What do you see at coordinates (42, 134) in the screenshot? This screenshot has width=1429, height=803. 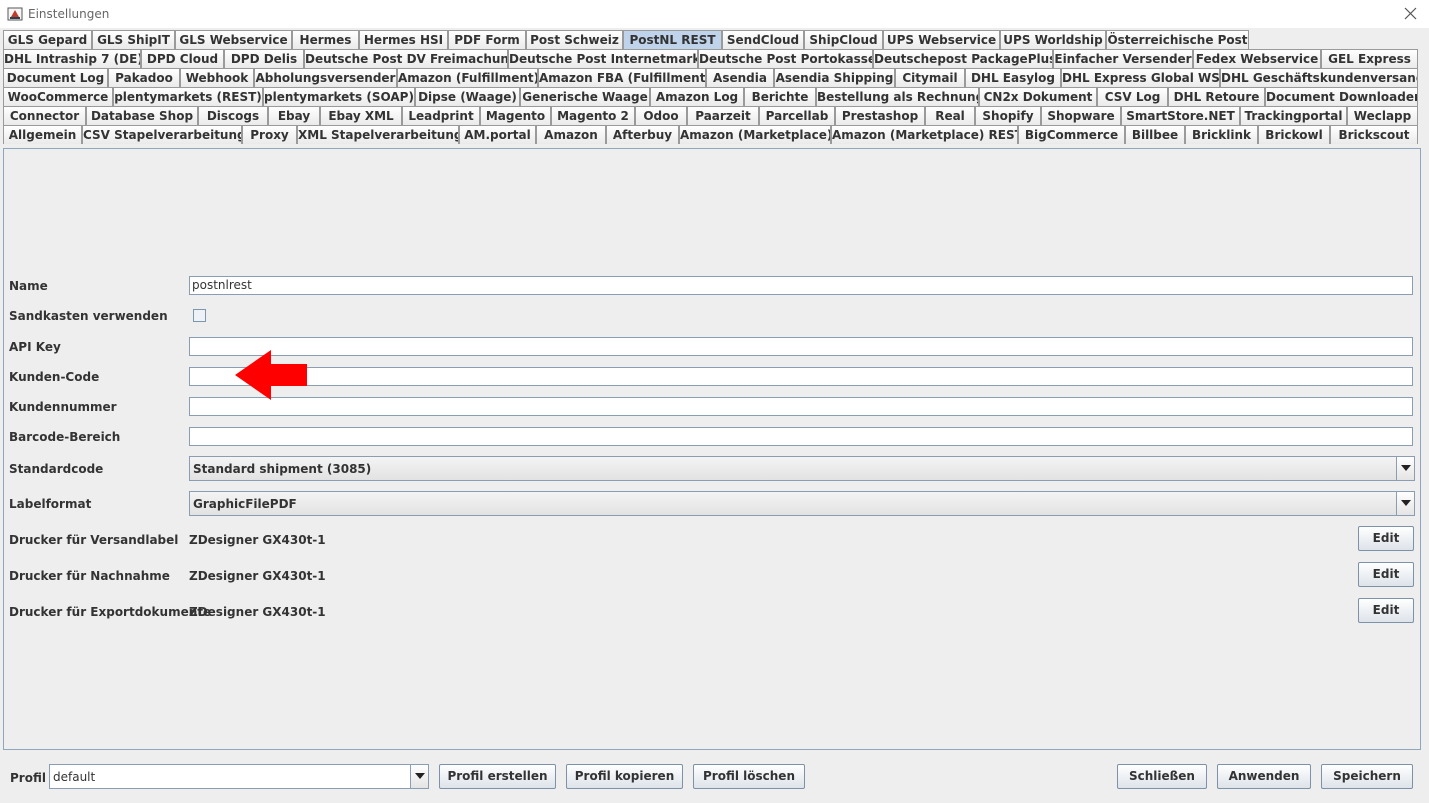 I see `tab-allgemein: Allgemein` at bounding box center [42, 134].